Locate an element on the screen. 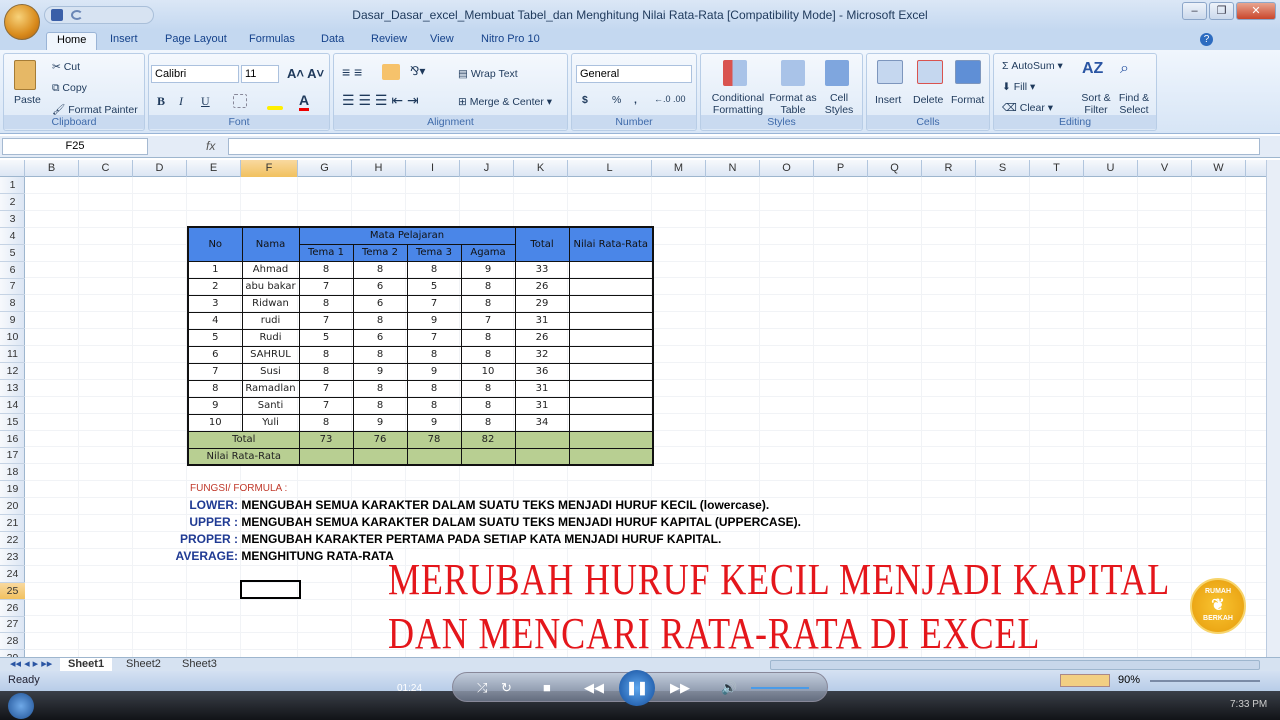 This screenshot has height=720, width=1280. find-select-button: Find & Select is located at coordinates (1134, 104).